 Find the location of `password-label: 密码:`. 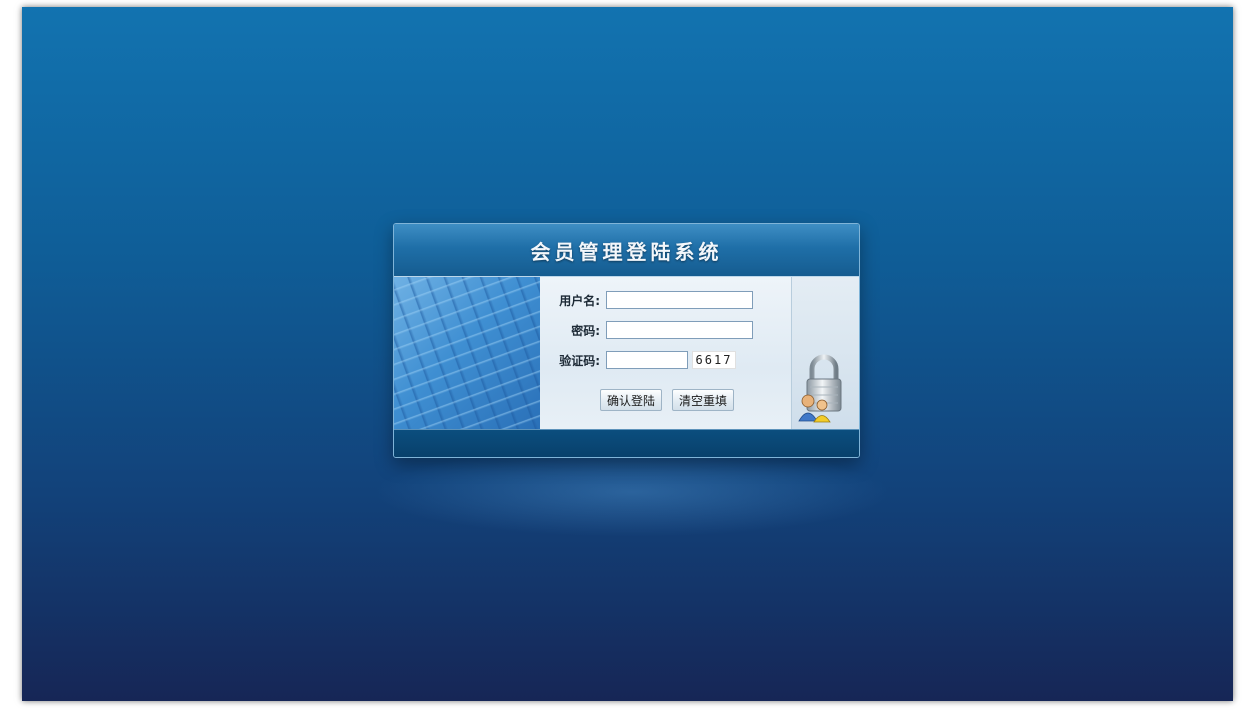

password-label: 密码: is located at coordinates (585, 330).